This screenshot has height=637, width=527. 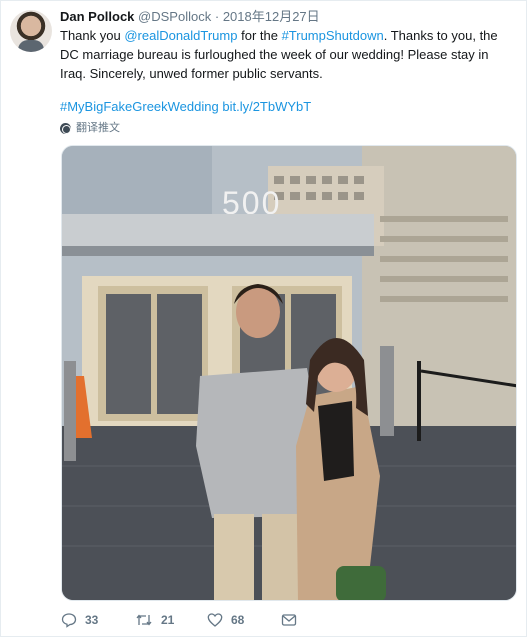 What do you see at coordinates (271, 16) in the screenshot?
I see `tweet-date: 2018年12月27日` at bounding box center [271, 16].